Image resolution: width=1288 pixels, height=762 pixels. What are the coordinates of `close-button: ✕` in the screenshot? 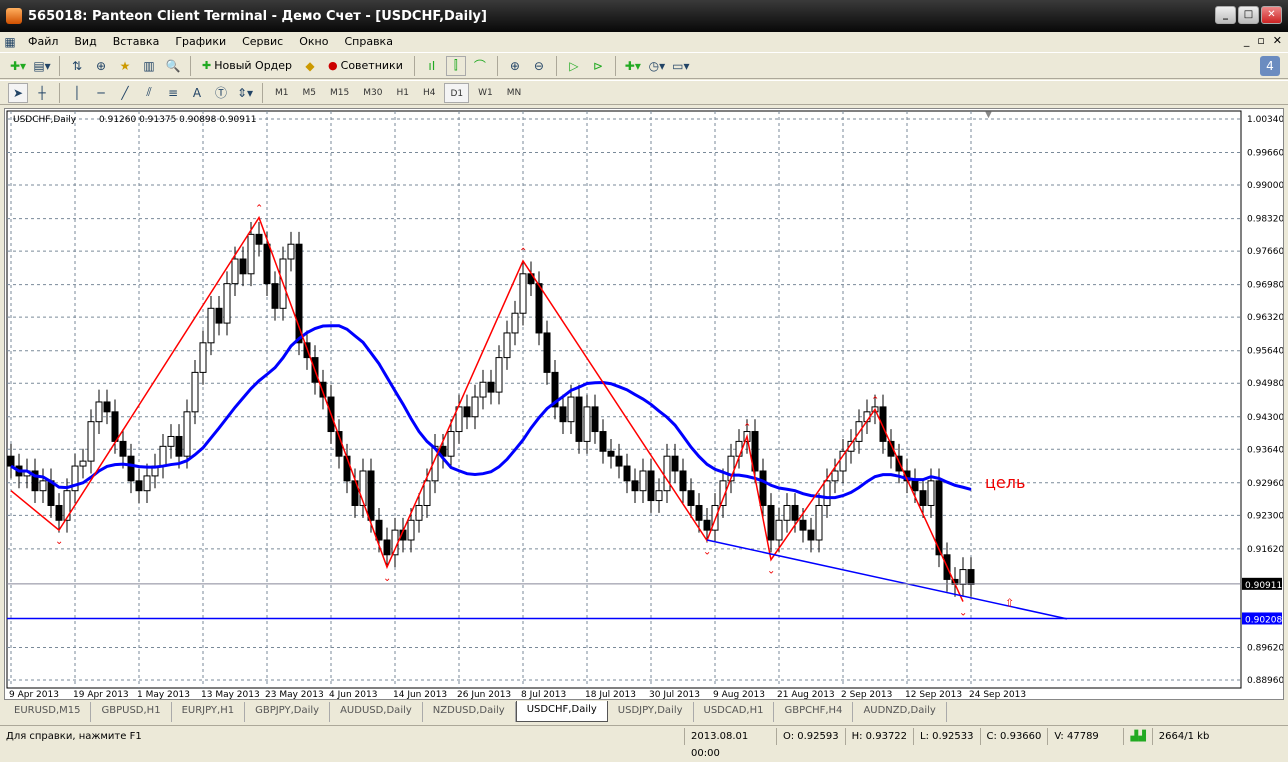 It's located at (1271, 15).